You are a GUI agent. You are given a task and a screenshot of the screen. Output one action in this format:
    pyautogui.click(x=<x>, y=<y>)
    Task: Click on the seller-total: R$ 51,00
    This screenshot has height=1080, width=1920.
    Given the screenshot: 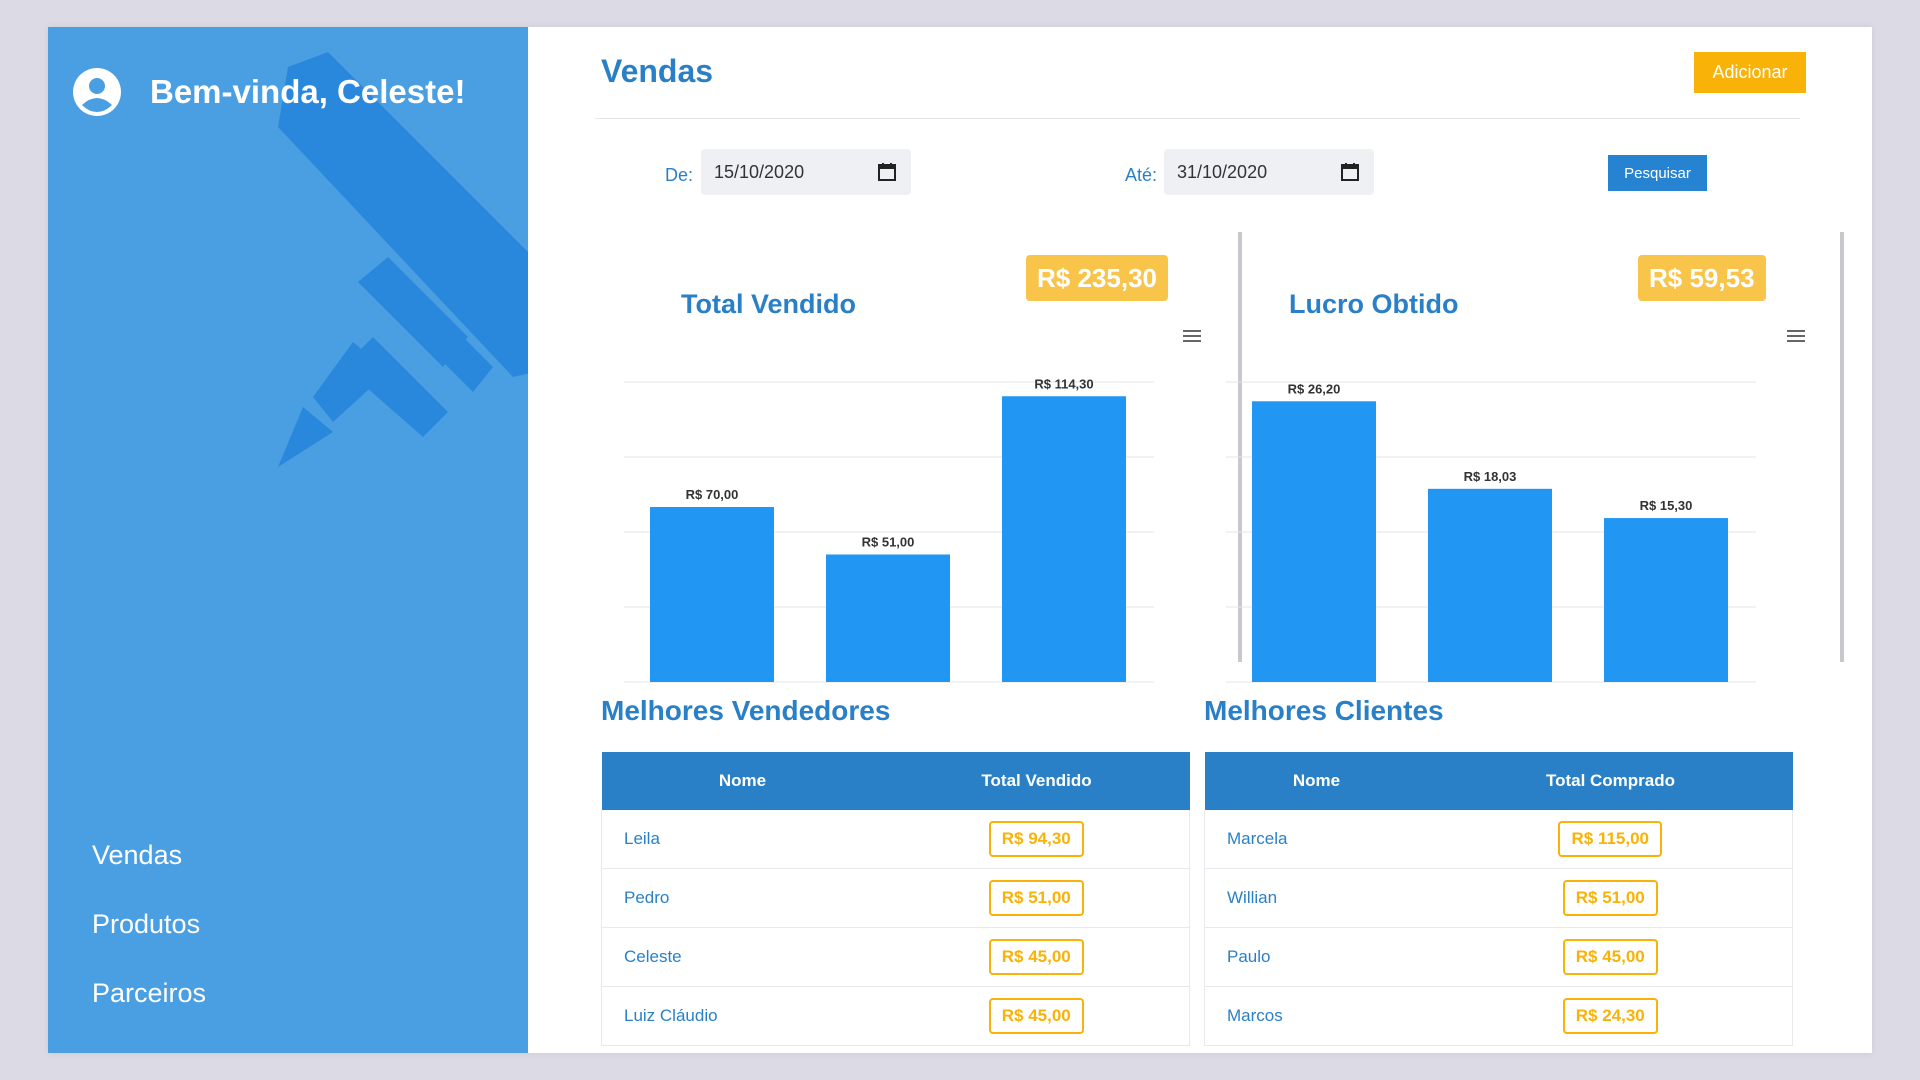 What is the action you would take?
    pyautogui.click(x=1036, y=898)
    